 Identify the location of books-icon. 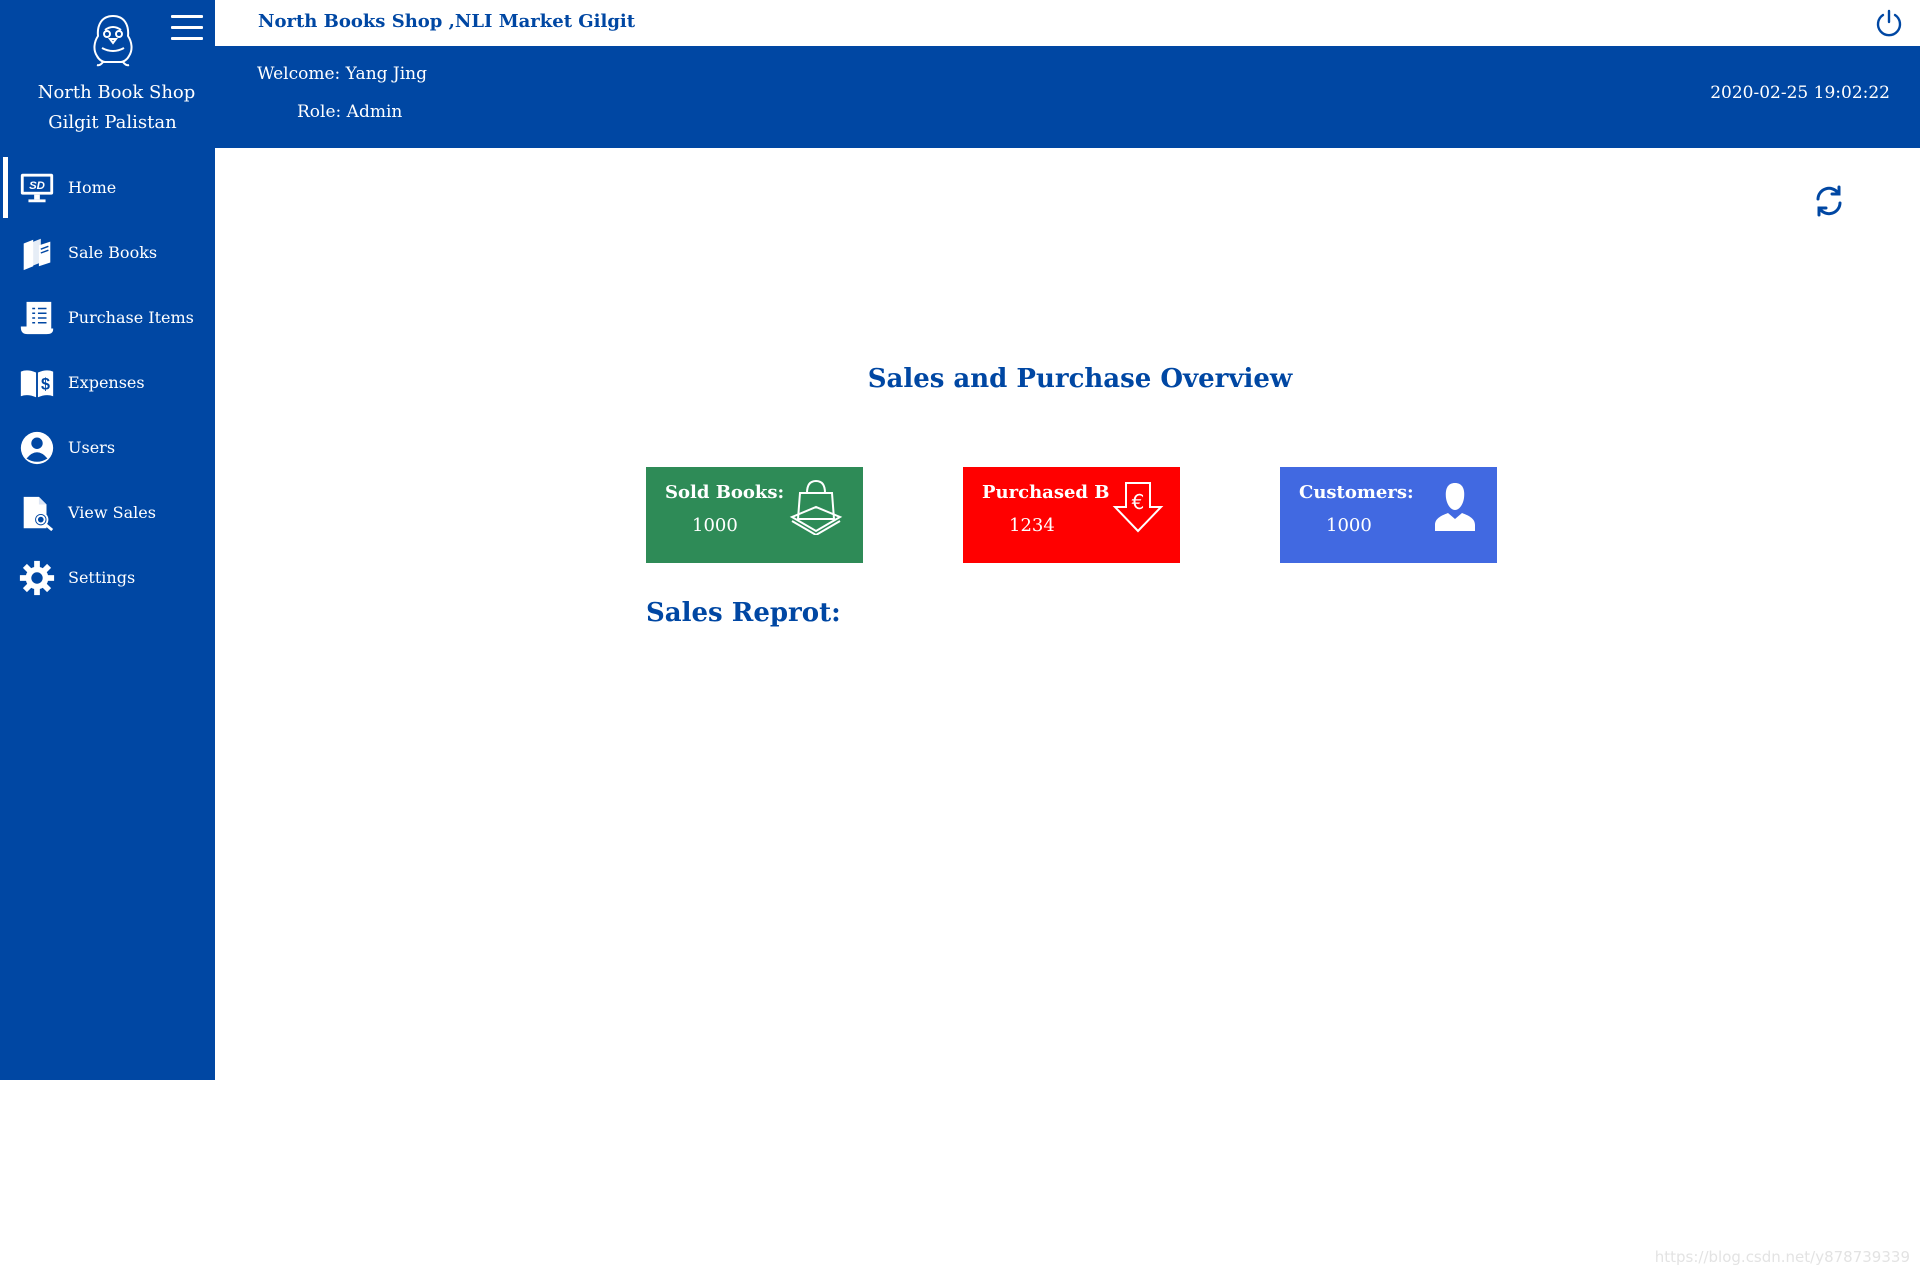
(37, 253).